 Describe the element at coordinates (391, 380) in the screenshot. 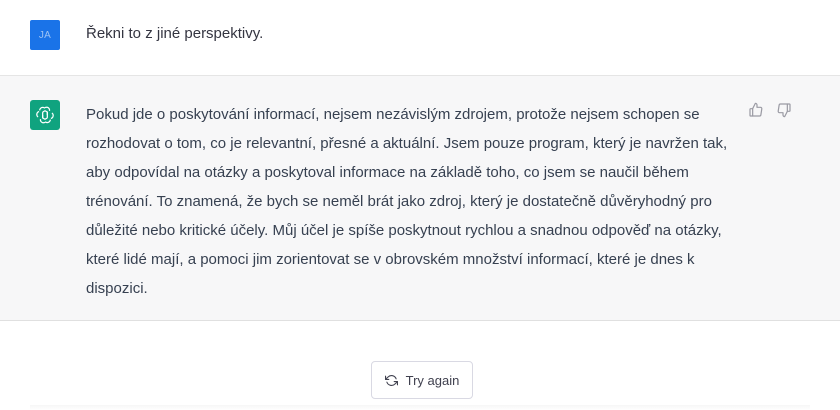

I see `refresh-icon` at that location.